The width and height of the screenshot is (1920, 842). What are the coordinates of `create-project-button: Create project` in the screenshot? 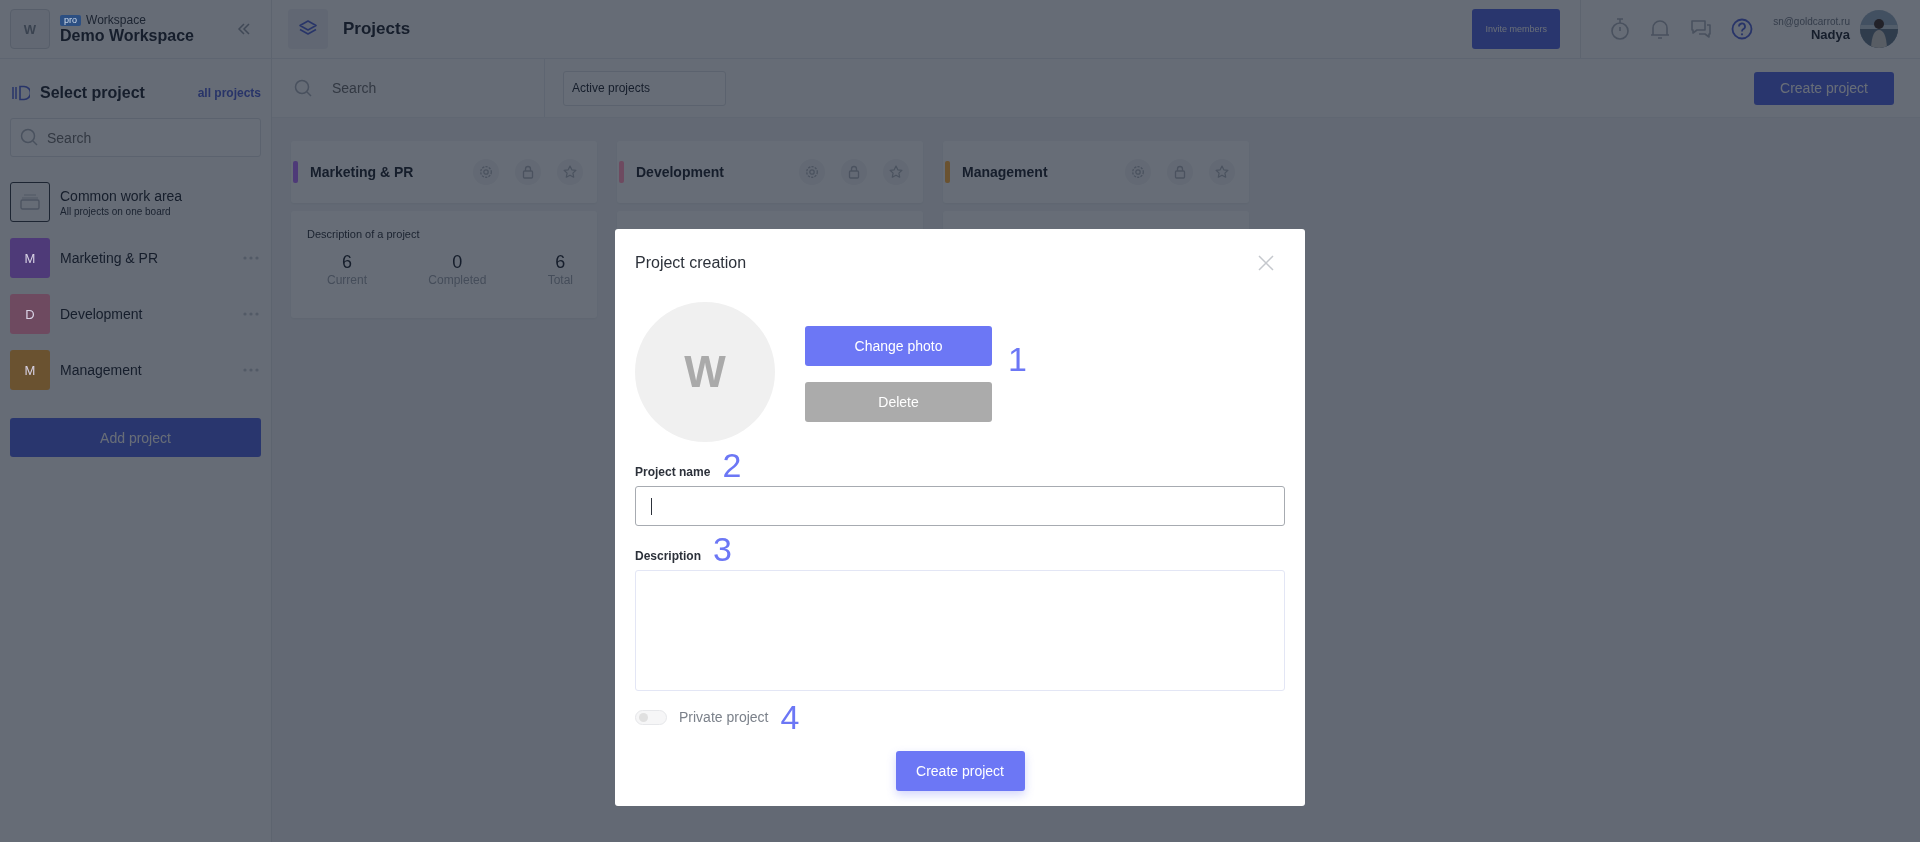 It's located at (960, 771).